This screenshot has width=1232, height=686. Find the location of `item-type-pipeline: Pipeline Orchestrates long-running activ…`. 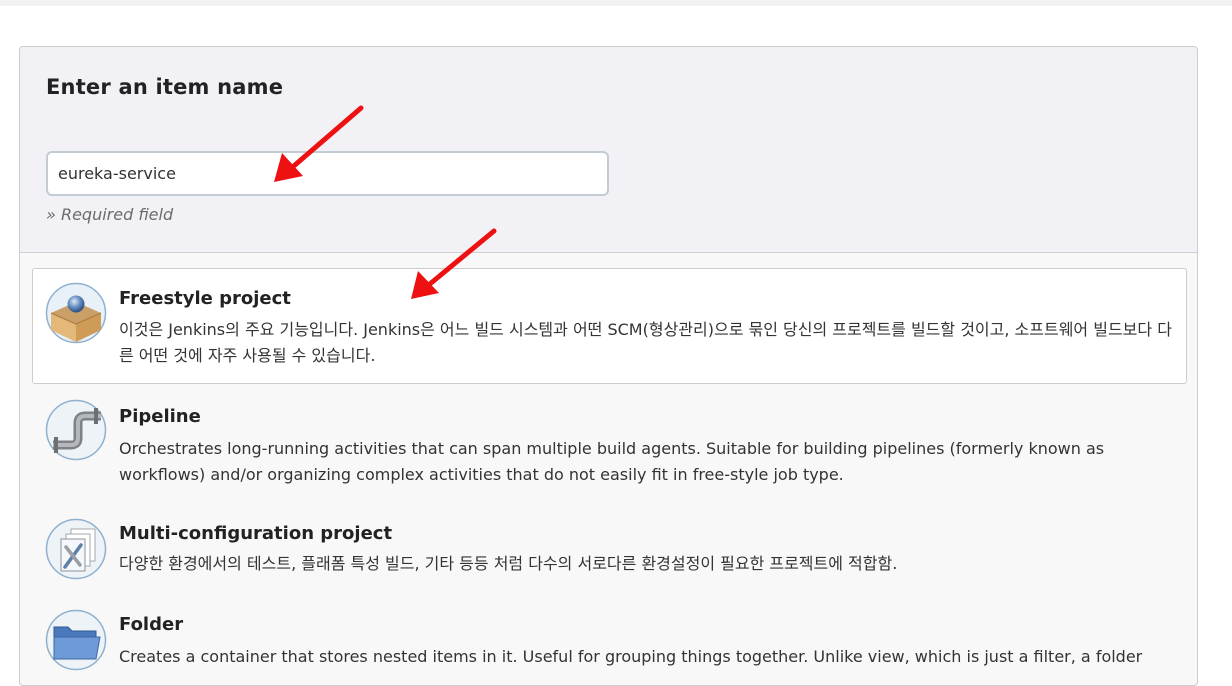

item-type-pipeline: Pipeline Orchestrates long-running activ… is located at coordinates (609, 442).